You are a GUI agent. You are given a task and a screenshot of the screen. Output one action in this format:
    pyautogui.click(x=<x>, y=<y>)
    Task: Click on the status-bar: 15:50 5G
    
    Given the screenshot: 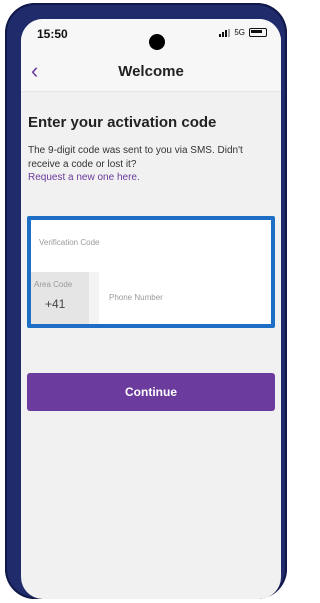 What is the action you would take?
    pyautogui.click(x=151, y=36)
    